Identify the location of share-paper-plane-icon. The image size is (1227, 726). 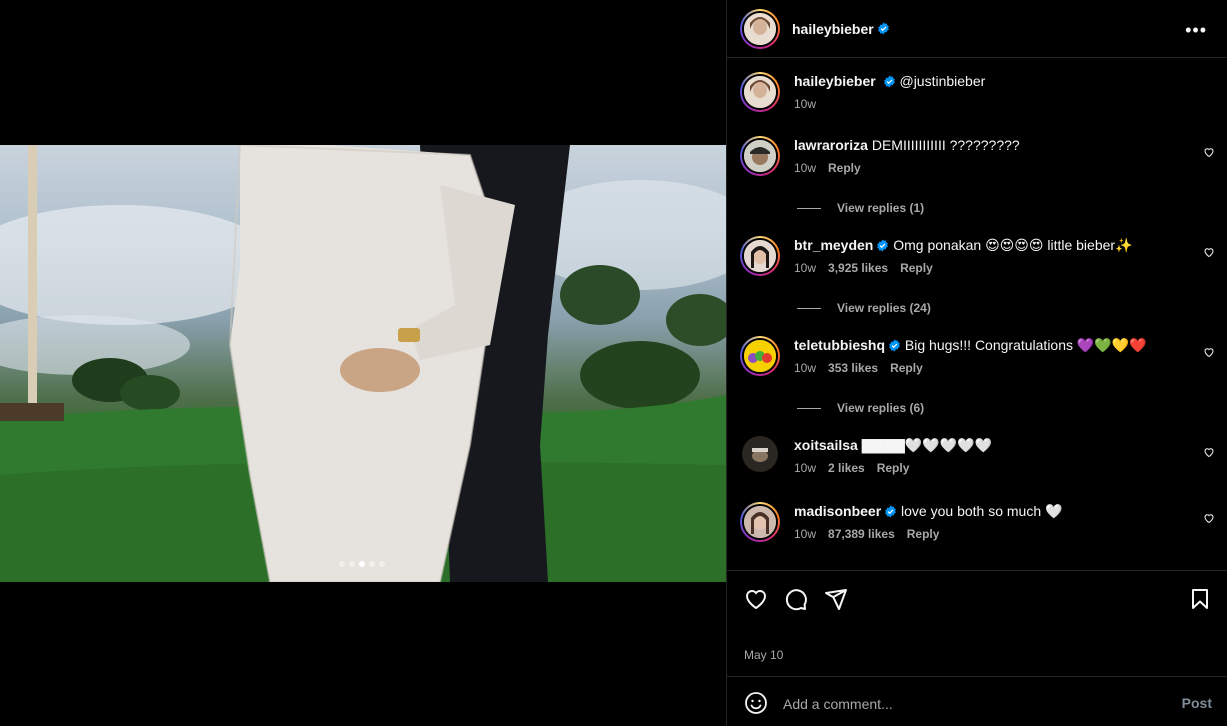
(836, 599).